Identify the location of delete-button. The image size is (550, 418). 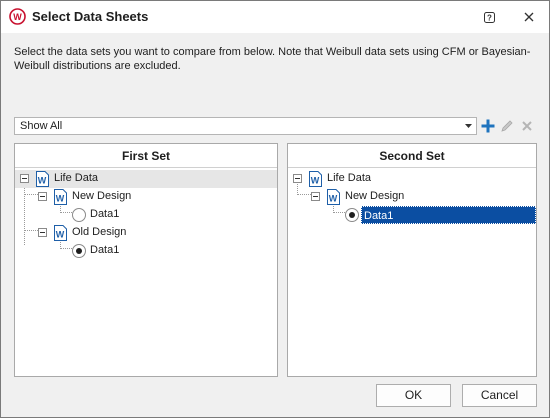
(527, 126).